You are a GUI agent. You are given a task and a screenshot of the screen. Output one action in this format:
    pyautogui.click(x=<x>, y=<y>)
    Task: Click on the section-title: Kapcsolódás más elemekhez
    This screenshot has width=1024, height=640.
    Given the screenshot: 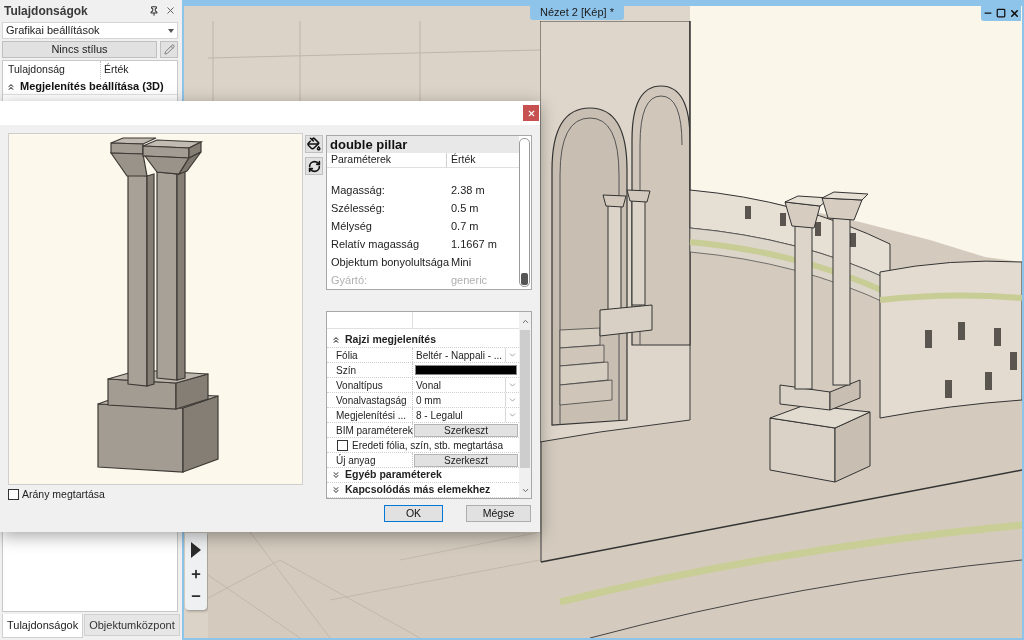 What is the action you would take?
    pyautogui.click(x=418, y=490)
    